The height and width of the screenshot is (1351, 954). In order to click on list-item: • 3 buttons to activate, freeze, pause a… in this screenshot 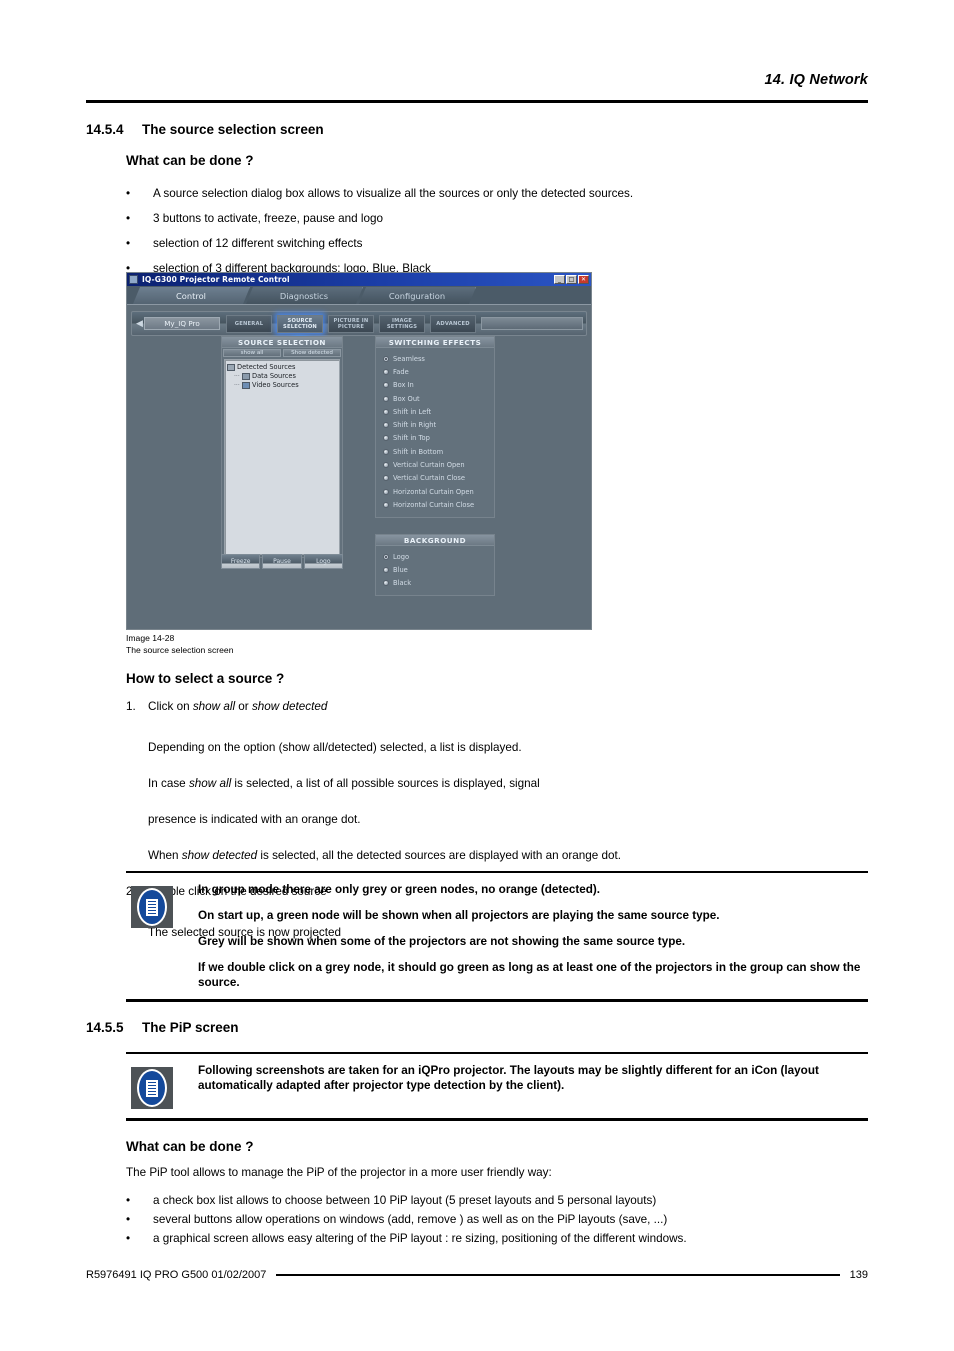, I will do `click(496, 219)`.